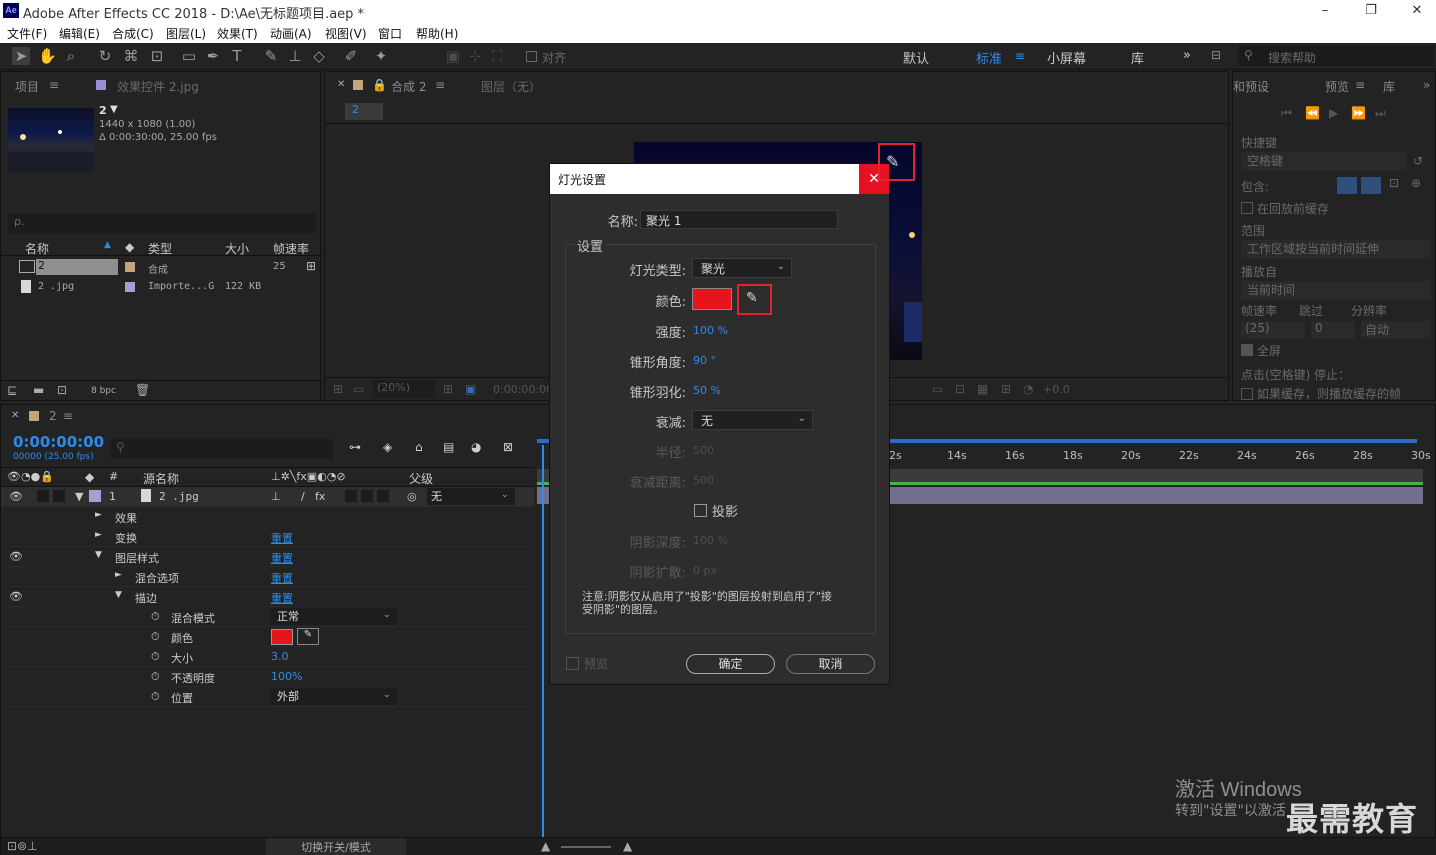 The image size is (1436, 855). Describe the element at coordinates (21, 56) in the screenshot. I see `selection-tool-icon: ➤` at that location.